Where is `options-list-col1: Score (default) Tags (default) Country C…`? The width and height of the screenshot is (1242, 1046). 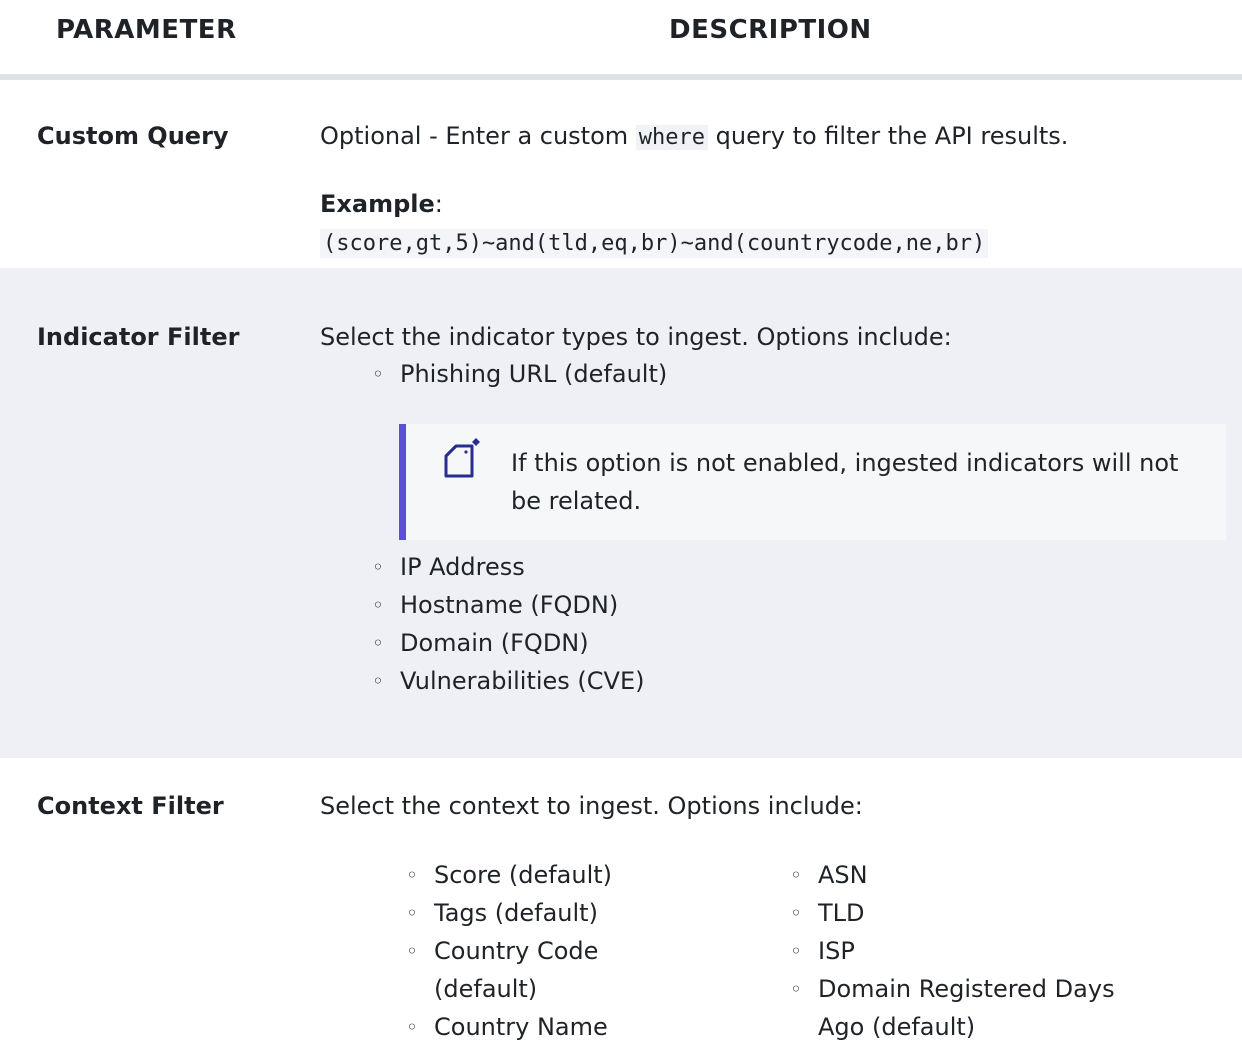
options-list-col1: Score (default) Tags (default) Country C… is located at coordinates (556, 951).